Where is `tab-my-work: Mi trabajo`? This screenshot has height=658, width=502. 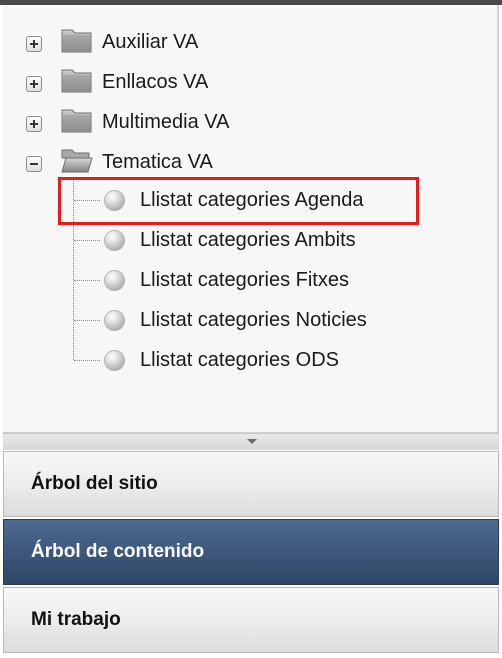
tab-my-work: Mi trabajo is located at coordinates (251, 620).